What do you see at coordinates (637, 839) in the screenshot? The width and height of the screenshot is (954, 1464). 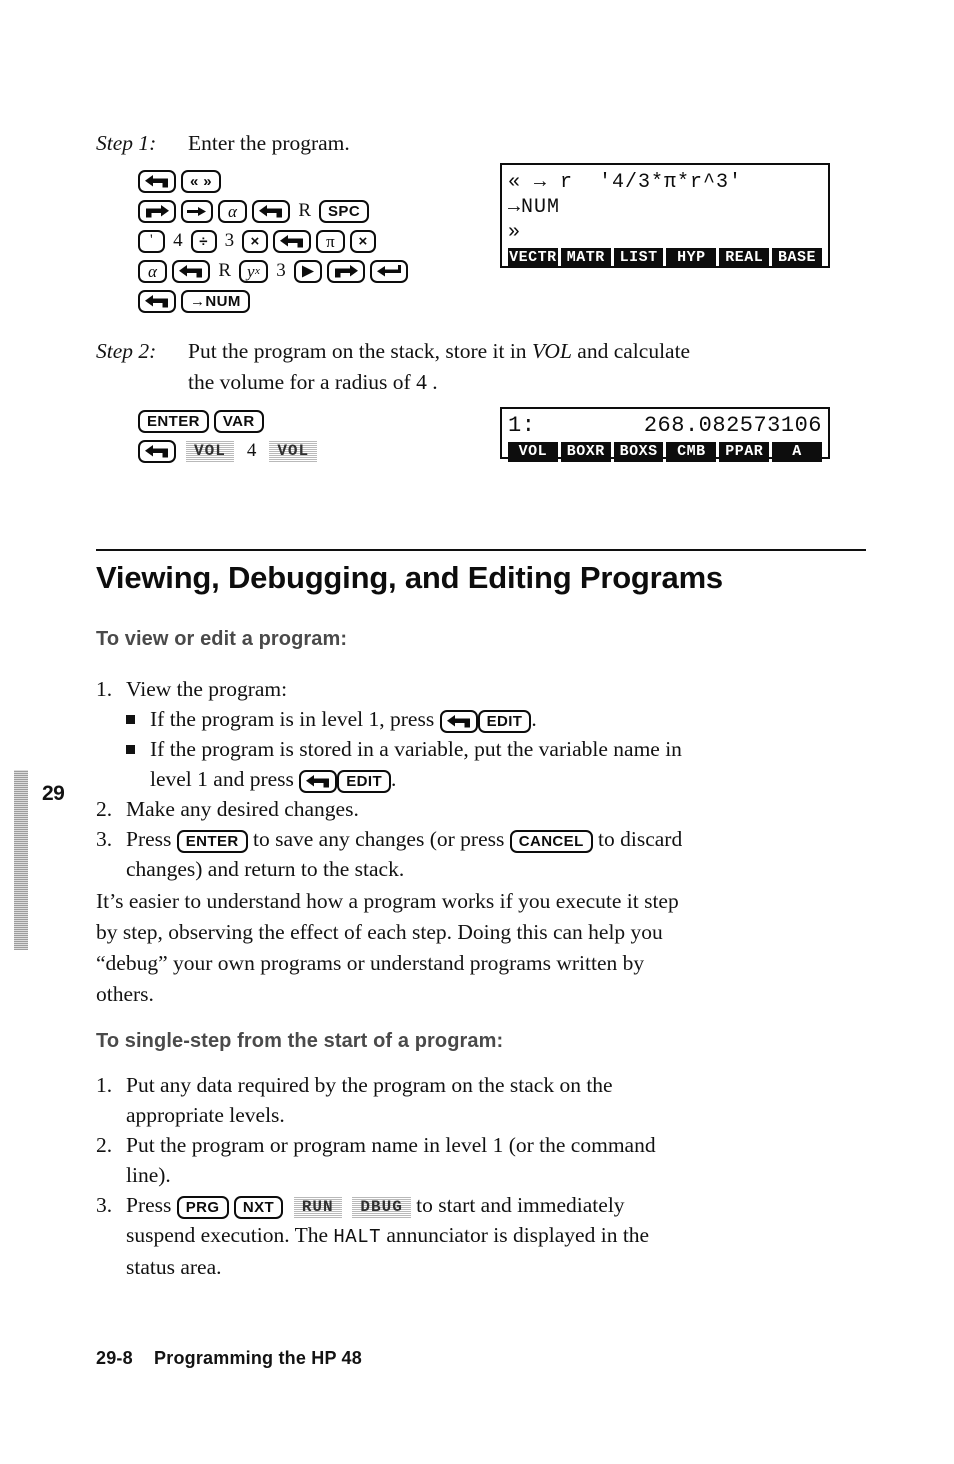 I see `item-3-text-c: to discard` at bounding box center [637, 839].